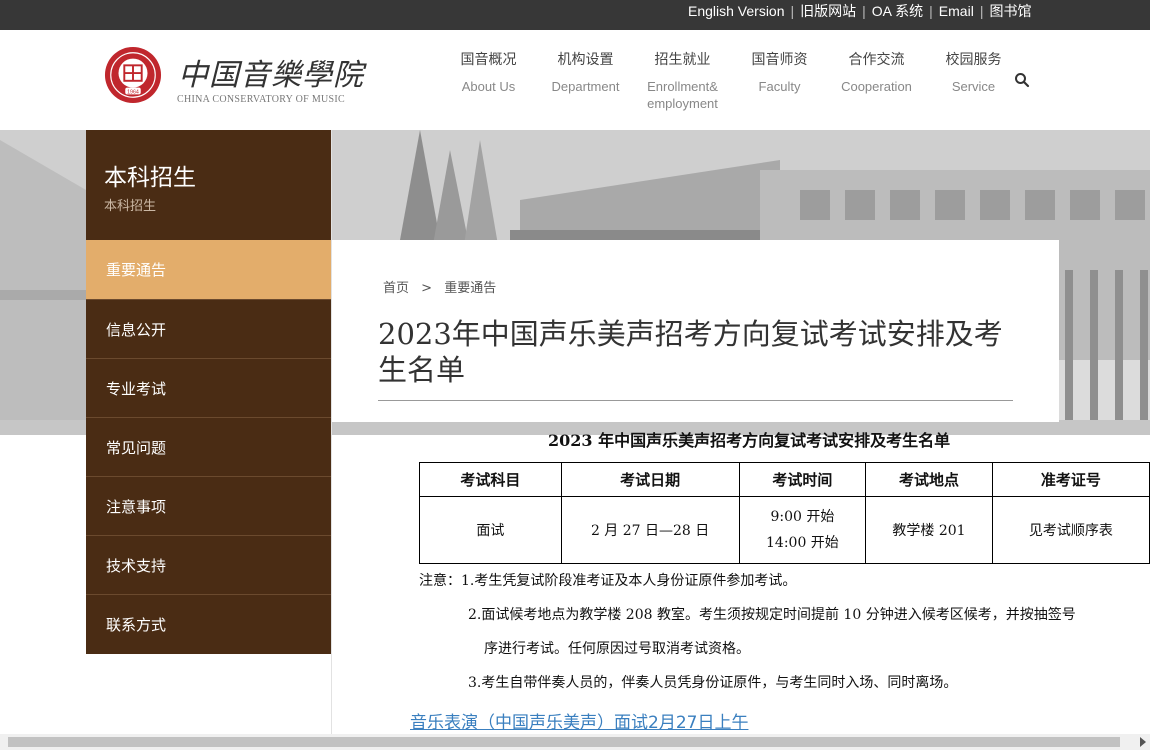  Describe the element at coordinates (690, 352) in the screenshot. I see `page-title: 2023年中国声乐美声招考方向复试考试安排及考生名单` at that location.